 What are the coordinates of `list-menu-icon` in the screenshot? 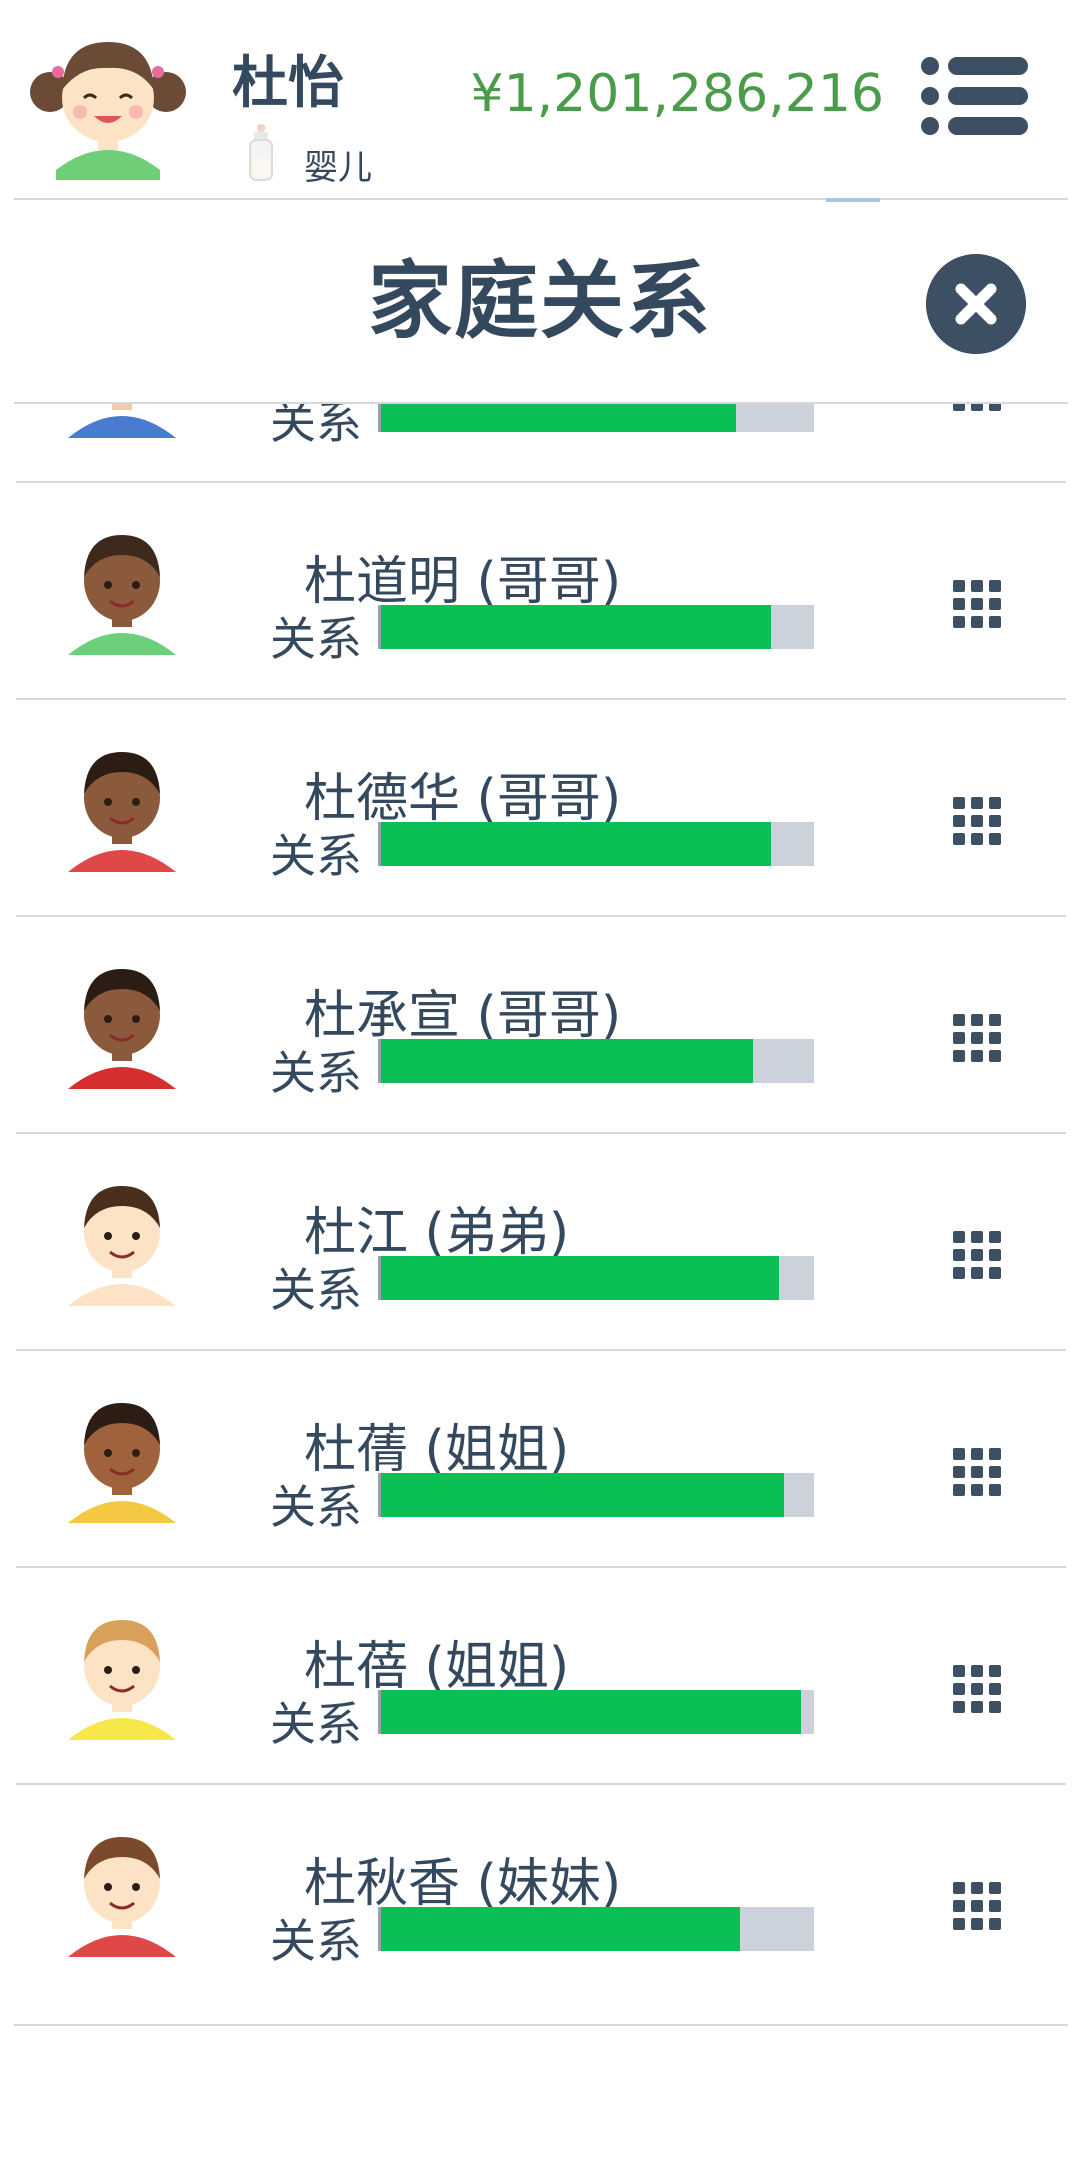 It's located at (975, 96).